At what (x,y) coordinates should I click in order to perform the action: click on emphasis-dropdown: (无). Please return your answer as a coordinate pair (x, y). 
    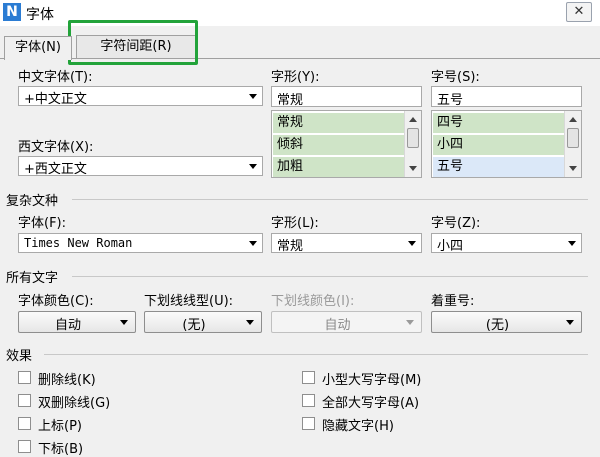
    Looking at the image, I should click on (506, 322).